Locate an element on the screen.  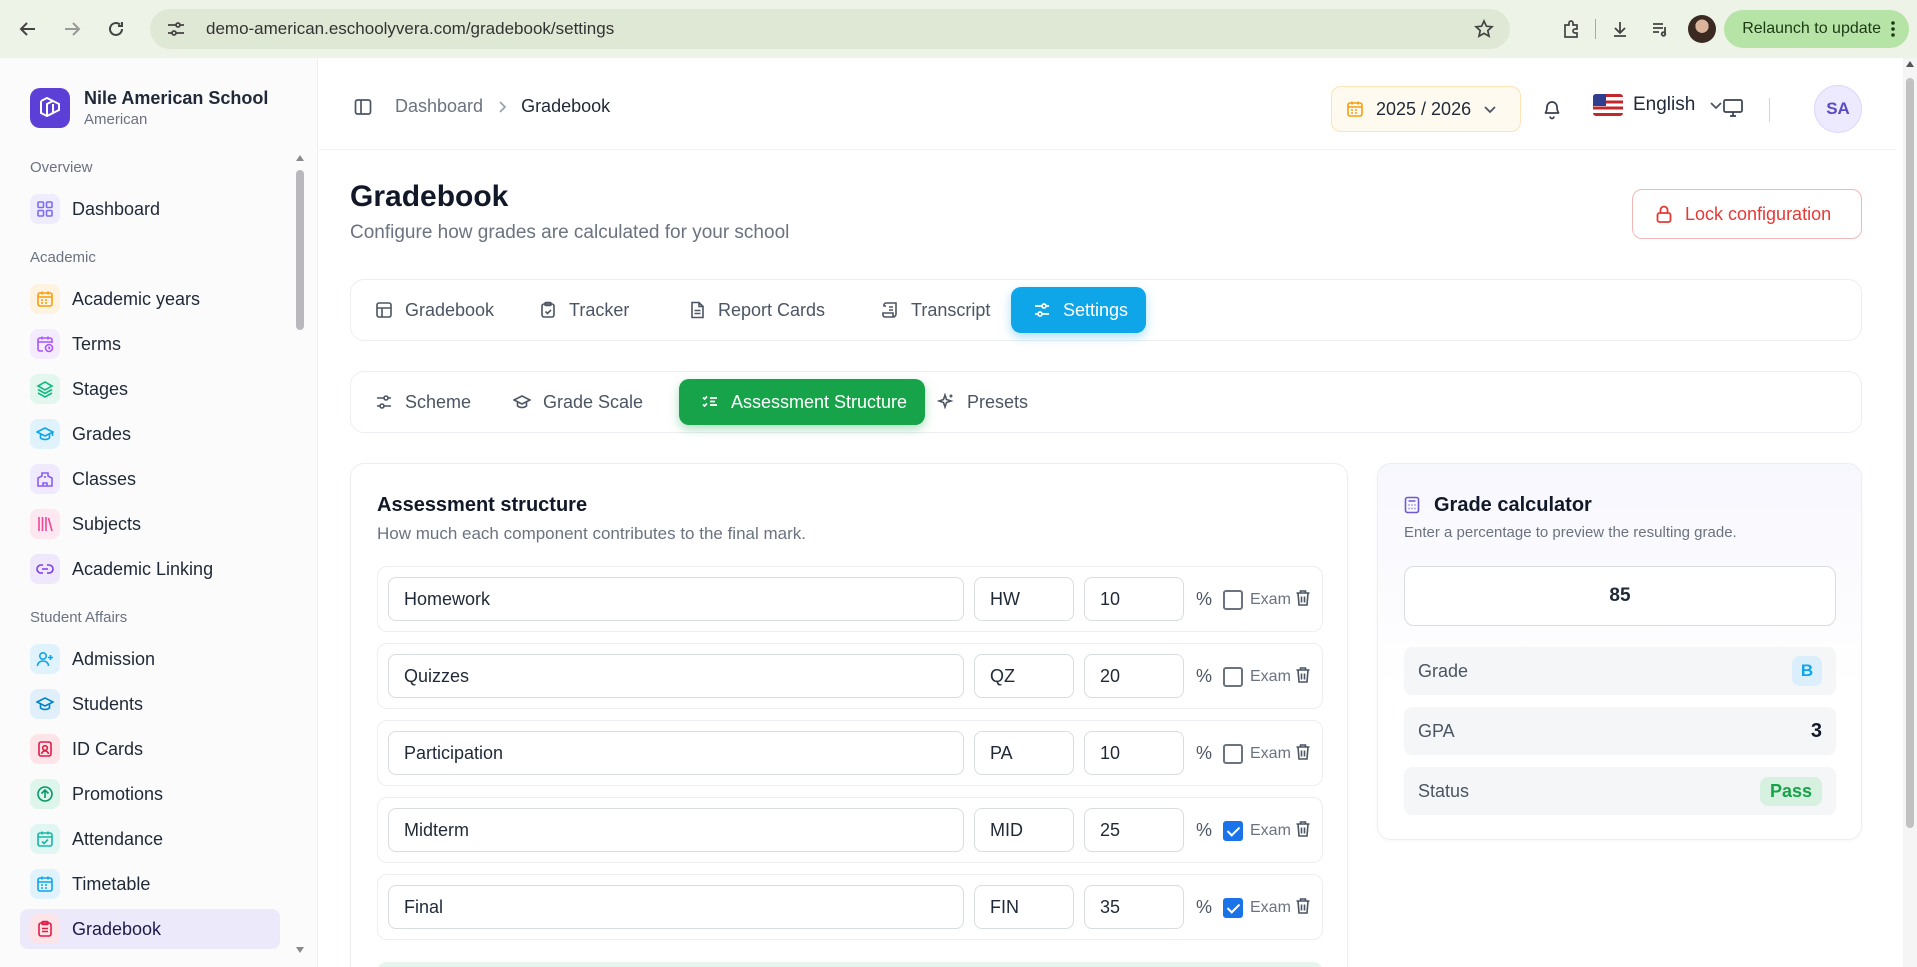
grid-icon is located at coordinates (45, 209).